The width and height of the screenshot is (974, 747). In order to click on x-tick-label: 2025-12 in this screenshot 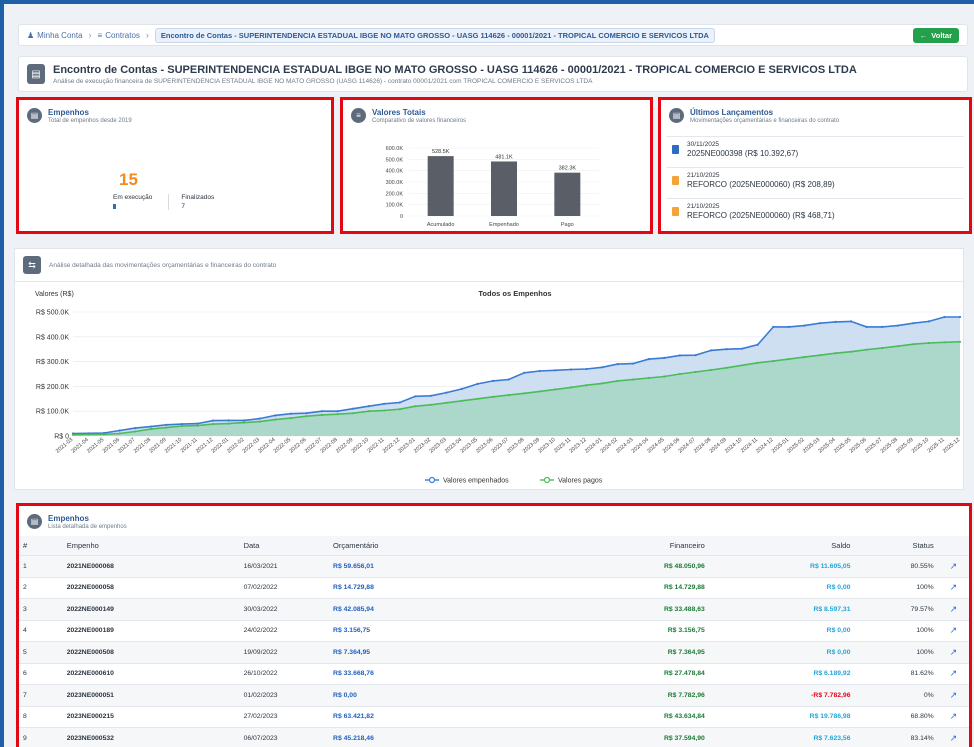, I will do `click(951, 446)`.